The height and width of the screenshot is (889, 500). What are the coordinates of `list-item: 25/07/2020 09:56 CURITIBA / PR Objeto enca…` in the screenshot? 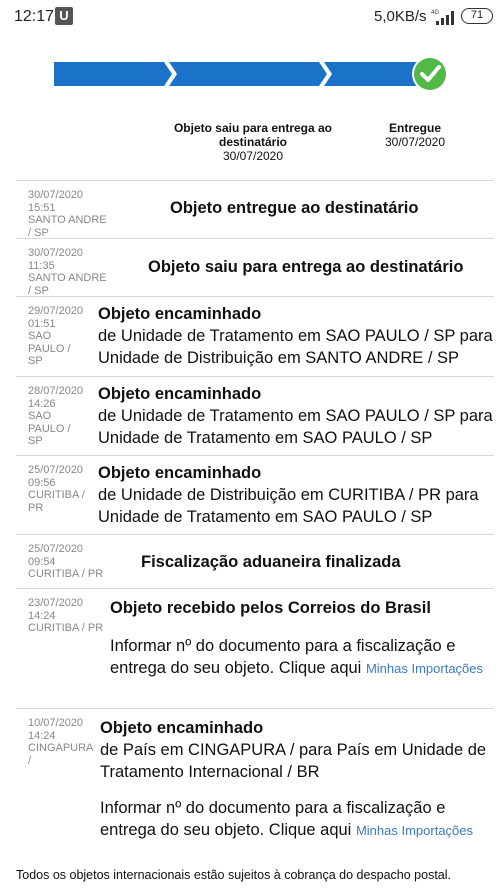 It's located at (255, 494).